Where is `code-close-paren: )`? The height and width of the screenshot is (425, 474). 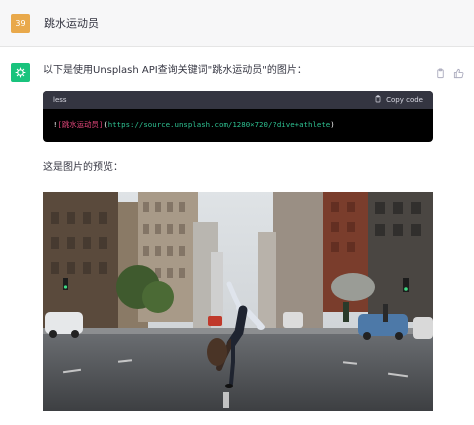
code-close-paren: ) is located at coordinates (332, 124).